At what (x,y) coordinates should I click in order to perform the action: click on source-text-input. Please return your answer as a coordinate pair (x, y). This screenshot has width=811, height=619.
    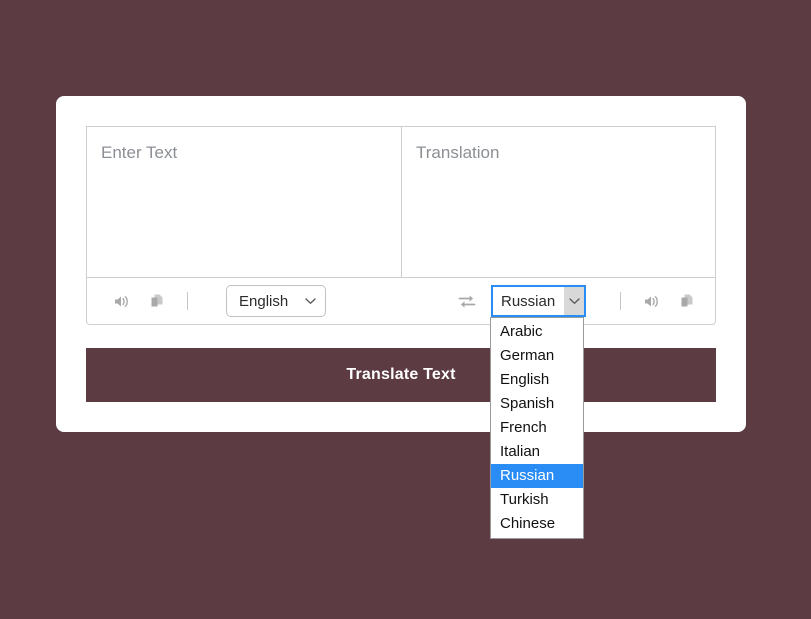
    Looking at the image, I should click on (243, 202).